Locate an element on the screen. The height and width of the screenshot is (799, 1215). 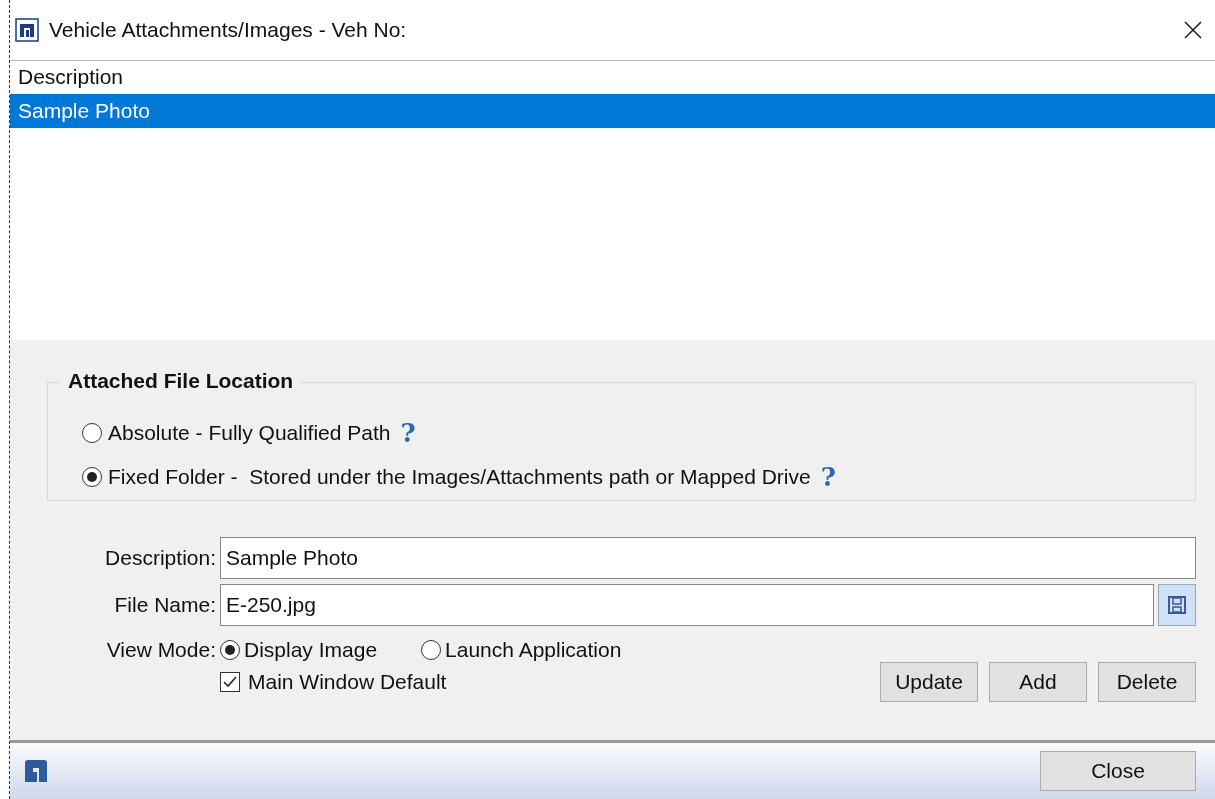
action-button: Delete is located at coordinates (1147, 682).